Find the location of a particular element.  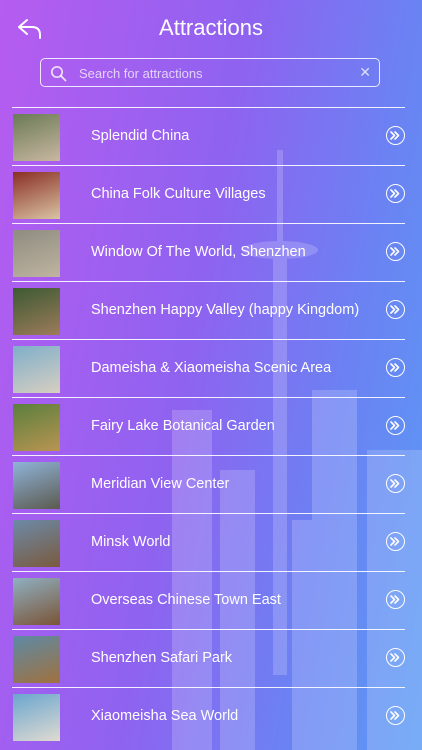

search-bar: ✕ is located at coordinates (210, 72).